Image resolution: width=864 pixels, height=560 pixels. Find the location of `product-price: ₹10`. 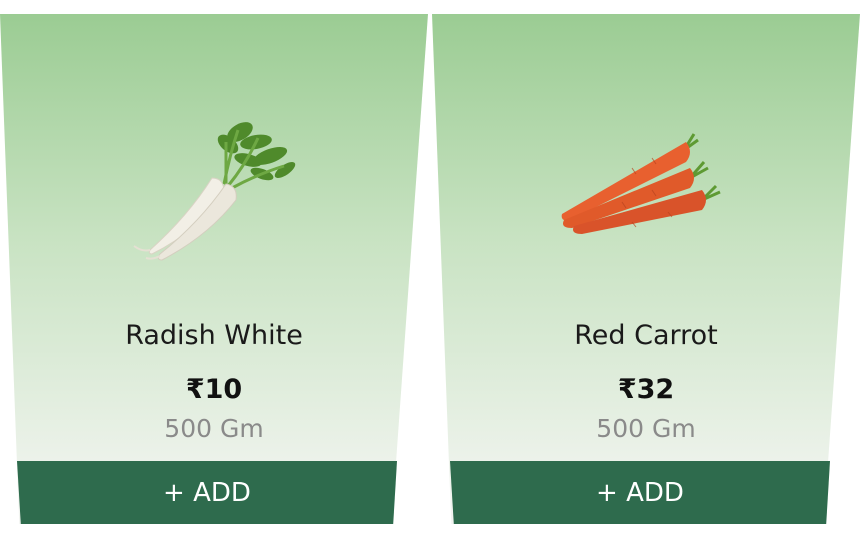

product-price: ₹10 is located at coordinates (214, 389).